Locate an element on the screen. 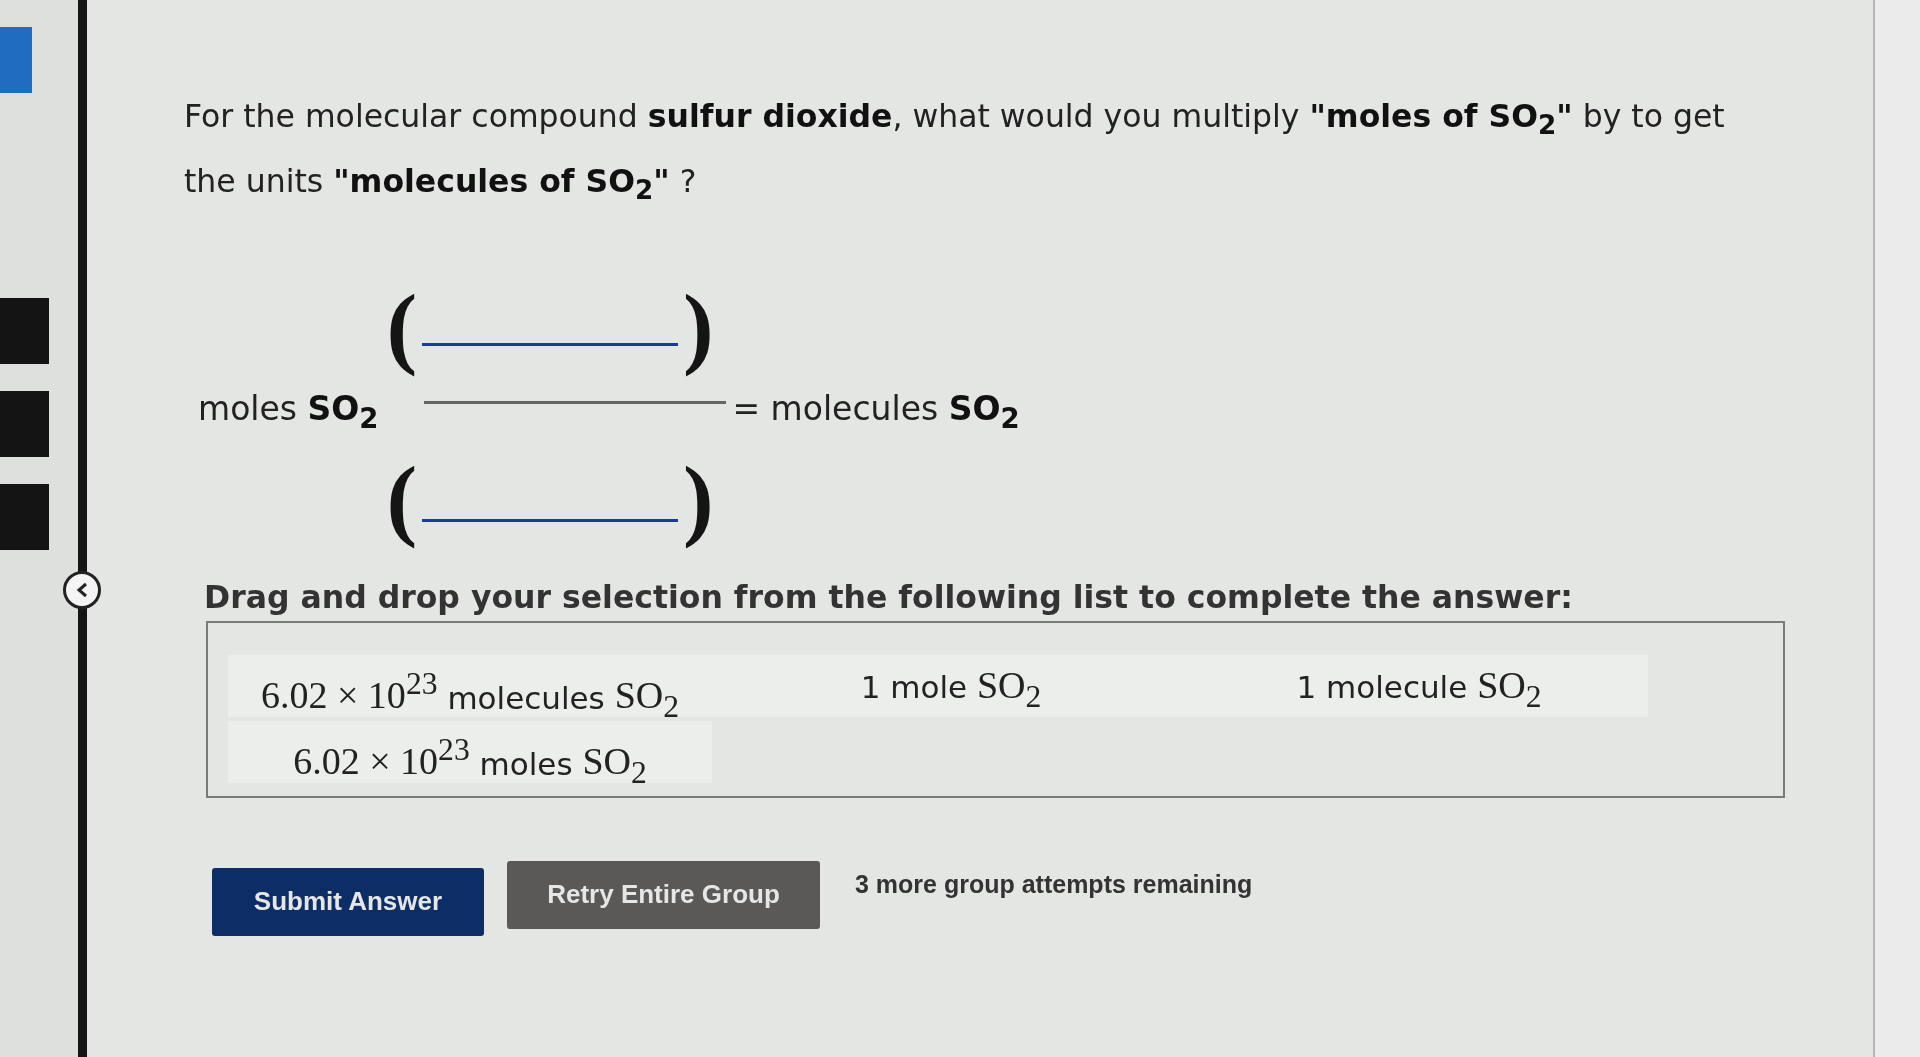 The width and height of the screenshot is (1920, 1057). instruction-text: Drag and drop your selection from the following list to complete the answer: is located at coordinates (889, 596).